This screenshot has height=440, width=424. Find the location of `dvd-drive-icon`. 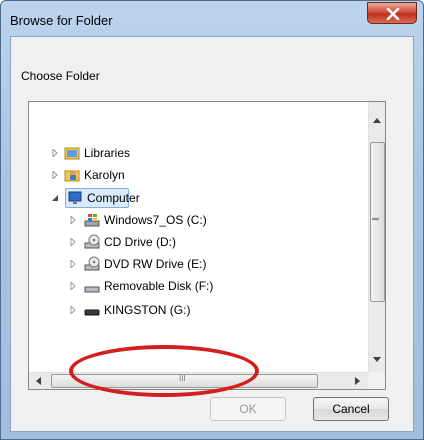

dvd-drive-icon is located at coordinates (92, 263).